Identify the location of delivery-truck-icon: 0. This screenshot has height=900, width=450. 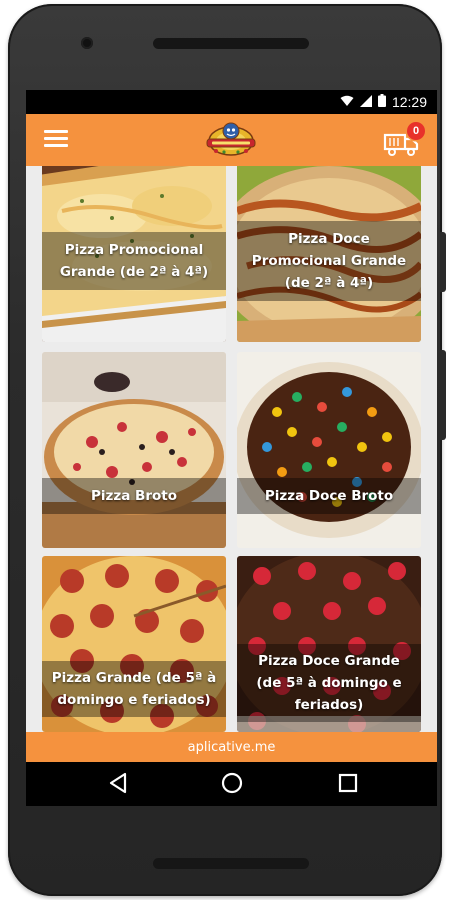
(404, 140).